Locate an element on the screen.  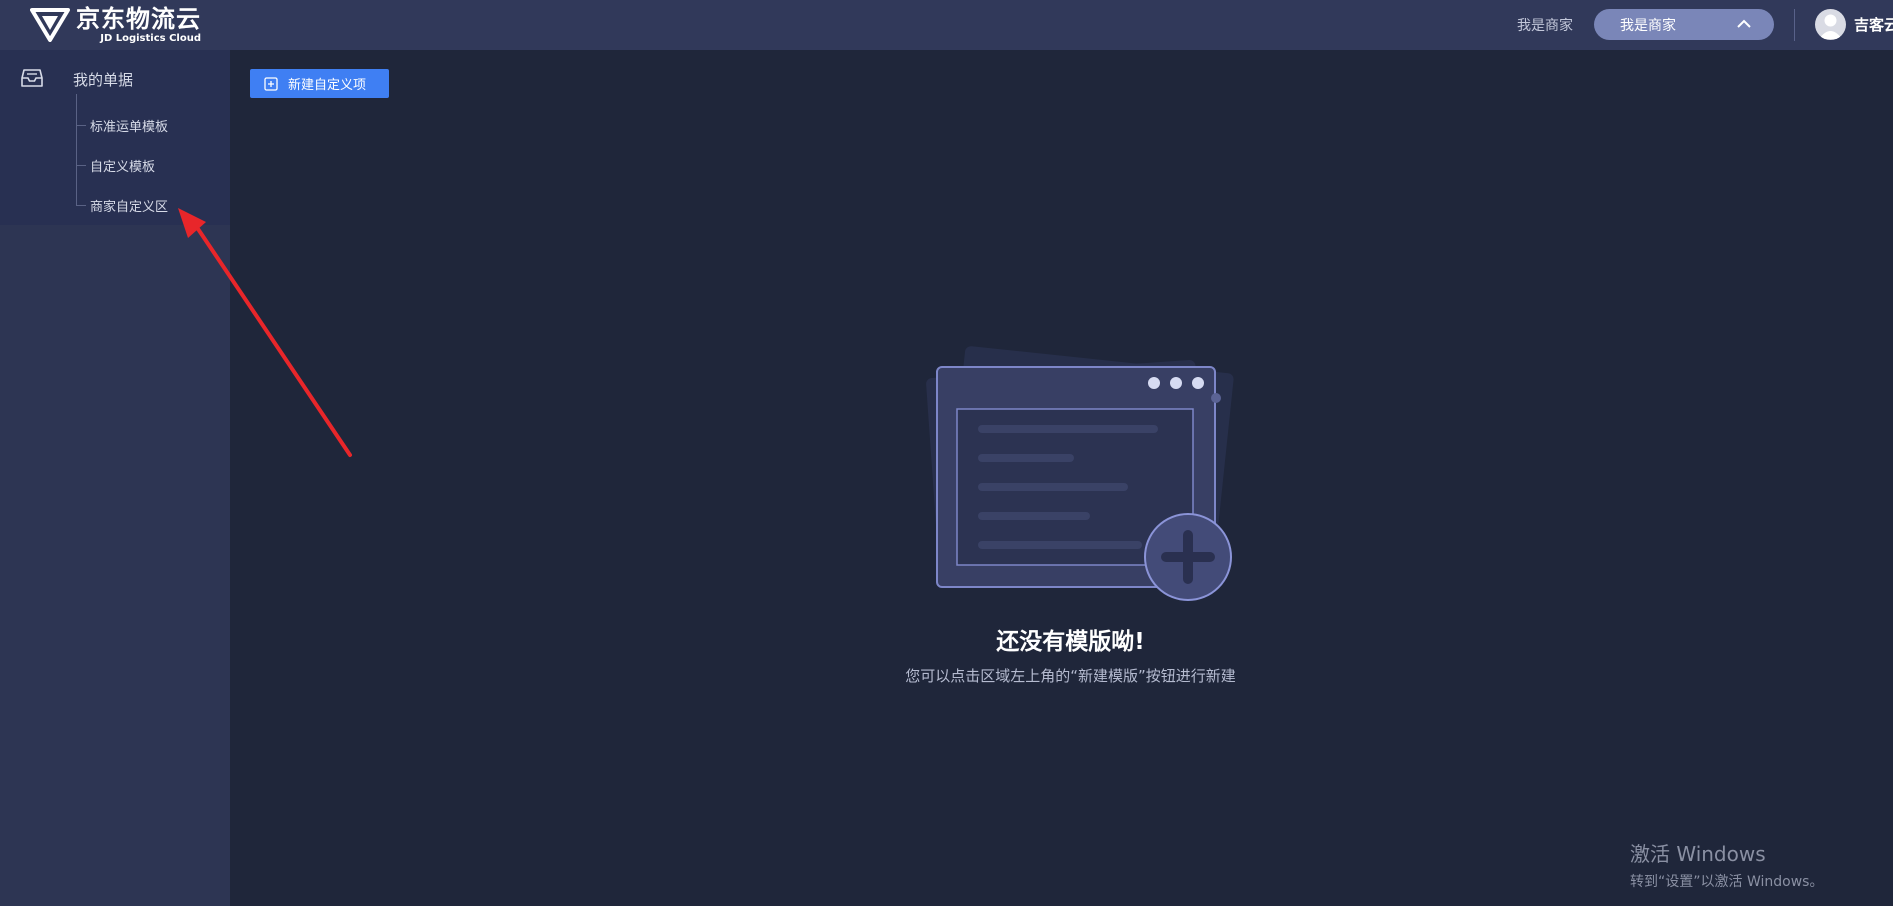
top-header: 京东物流云 JD Logistics Cloud 我是商家 我是商家 吉客云 is located at coordinates (946, 25).